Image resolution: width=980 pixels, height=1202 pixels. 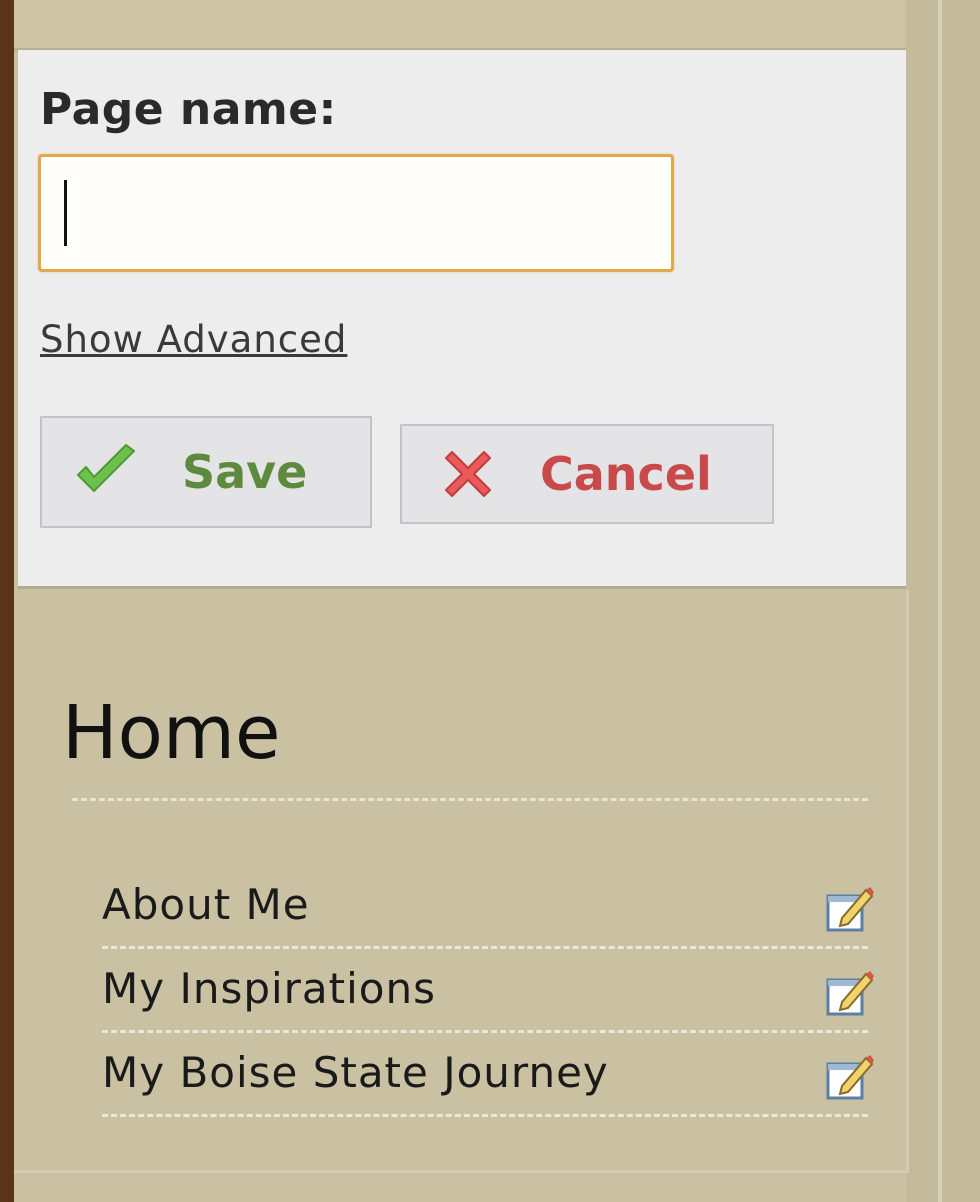 What do you see at coordinates (269, 988) in the screenshot?
I see `nav-item-link: My Inspirations` at bounding box center [269, 988].